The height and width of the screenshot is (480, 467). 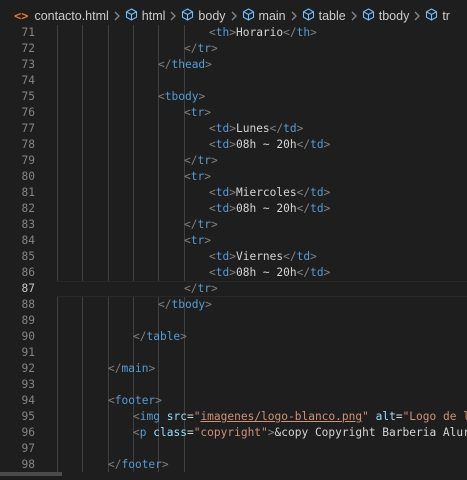 What do you see at coordinates (233, 65) in the screenshot?
I see `code-line: 73 </thead>` at bounding box center [233, 65].